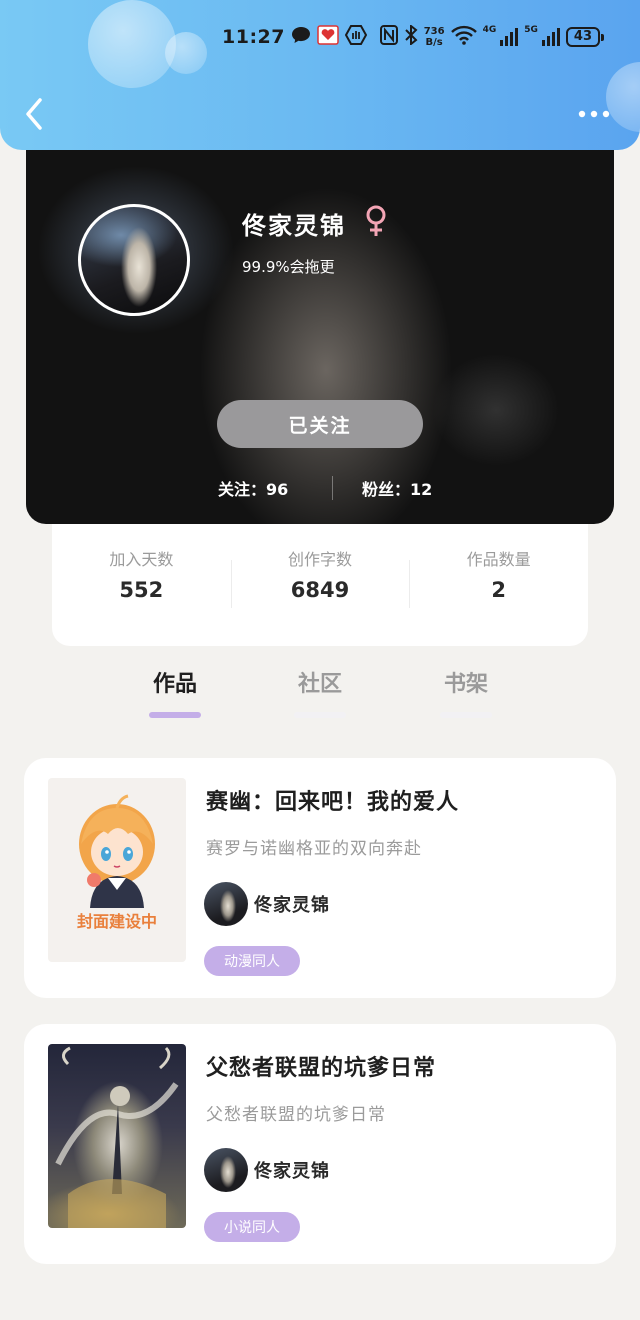 This screenshot has height=1320, width=640. What do you see at coordinates (141, 590) in the screenshot?
I see `stat-value: 552` at bounding box center [141, 590].